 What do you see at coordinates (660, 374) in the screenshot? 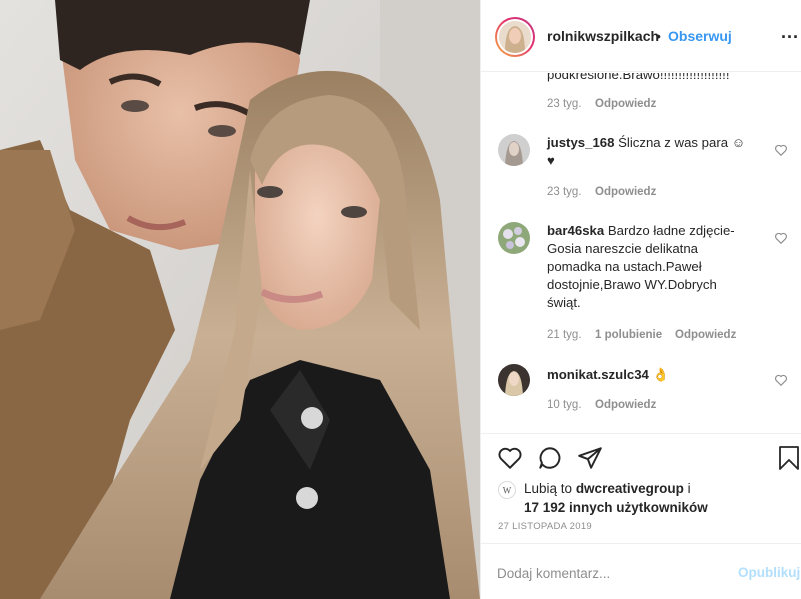
I see `comment-text: 👌` at bounding box center [660, 374].